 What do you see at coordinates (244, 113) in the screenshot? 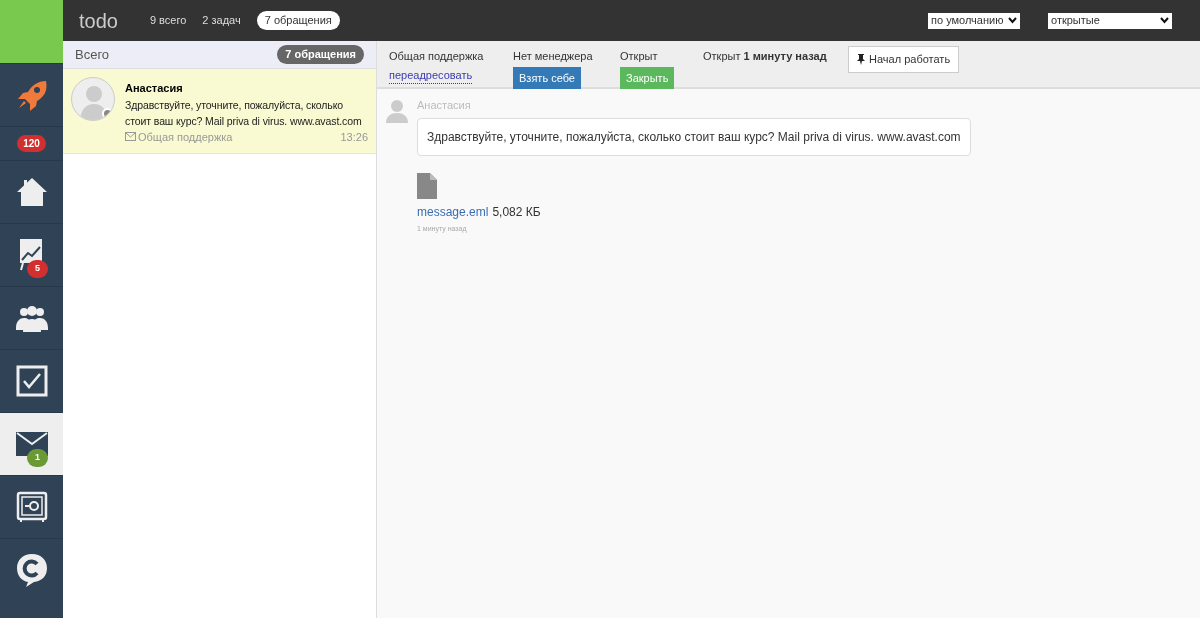
I see `message-preview: Здравствуйте, уточните, пожалуйста, сколько стоит ваш курс? Mail priva di virus. www.avast.com` at bounding box center [244, 113].